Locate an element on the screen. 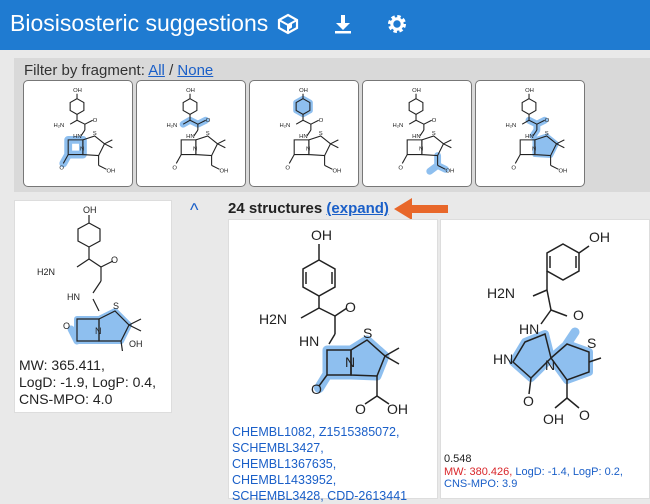 The height and width of the screenshot is (504, 650). download-icon is located at coordinates (343, 24).